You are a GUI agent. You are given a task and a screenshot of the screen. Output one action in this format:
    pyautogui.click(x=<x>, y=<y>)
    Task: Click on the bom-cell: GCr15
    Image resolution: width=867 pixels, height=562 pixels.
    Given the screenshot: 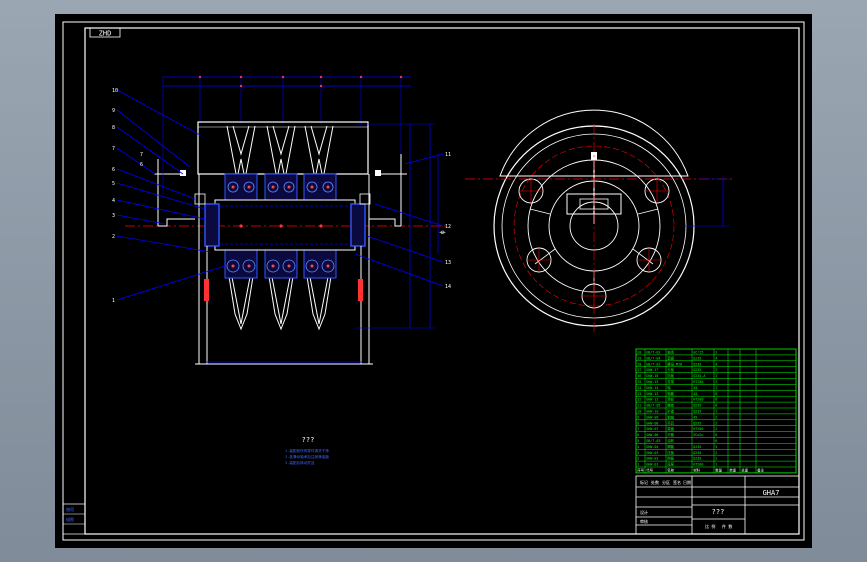 What is the action you would take?
    pyautogui.click(x=698, y=353)
    